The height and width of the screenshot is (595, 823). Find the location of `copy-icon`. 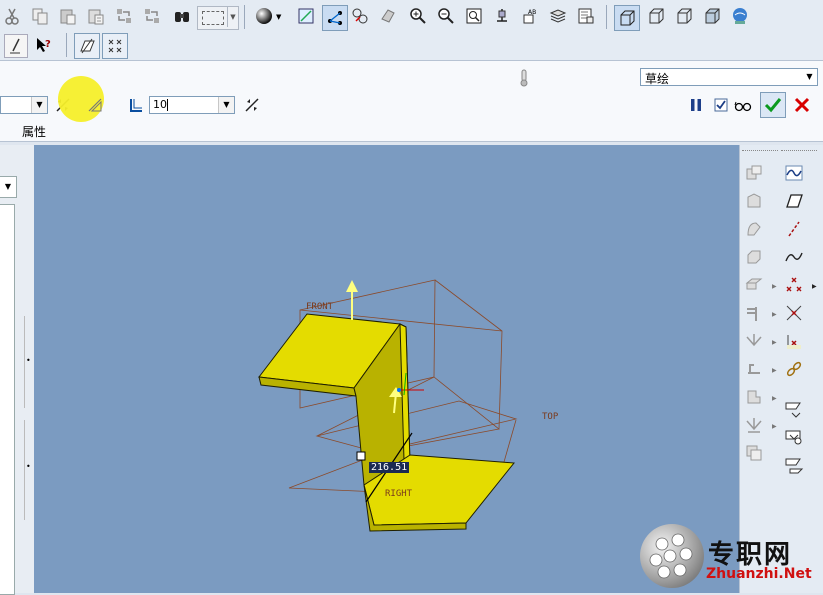

copy-icon is located at coordinates (40, 16).